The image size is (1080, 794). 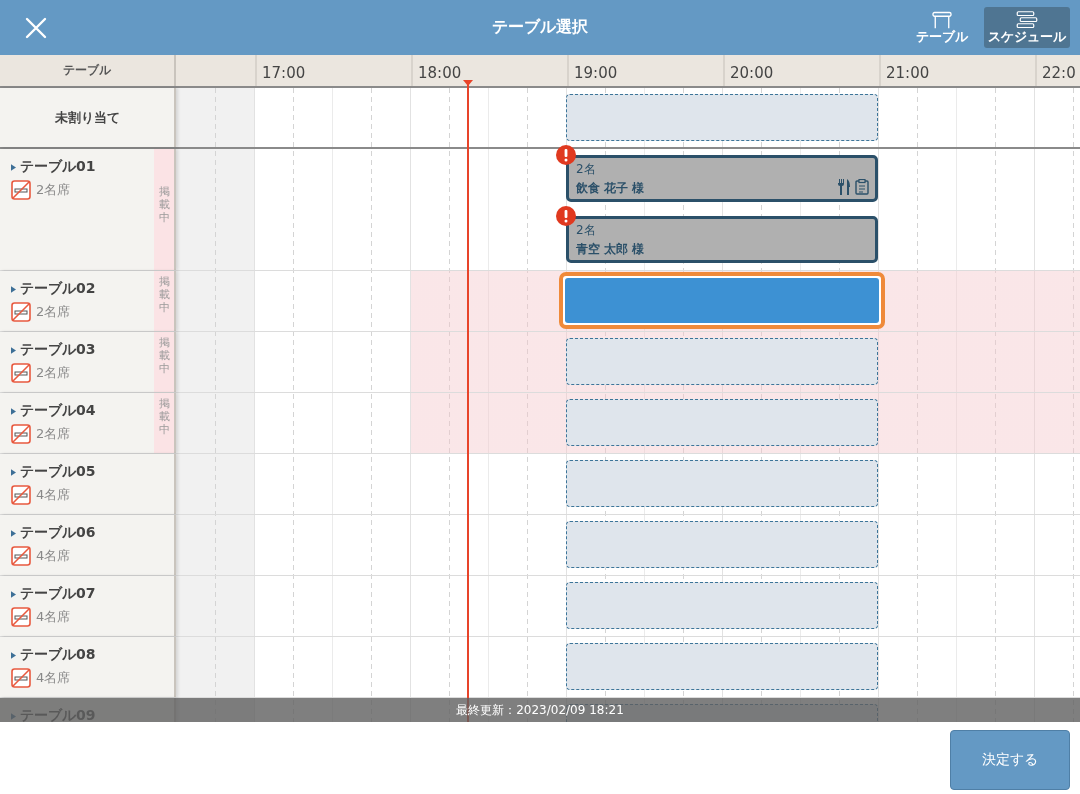 I want to click on table-name: テーブル02, so click(x=82, y=289).